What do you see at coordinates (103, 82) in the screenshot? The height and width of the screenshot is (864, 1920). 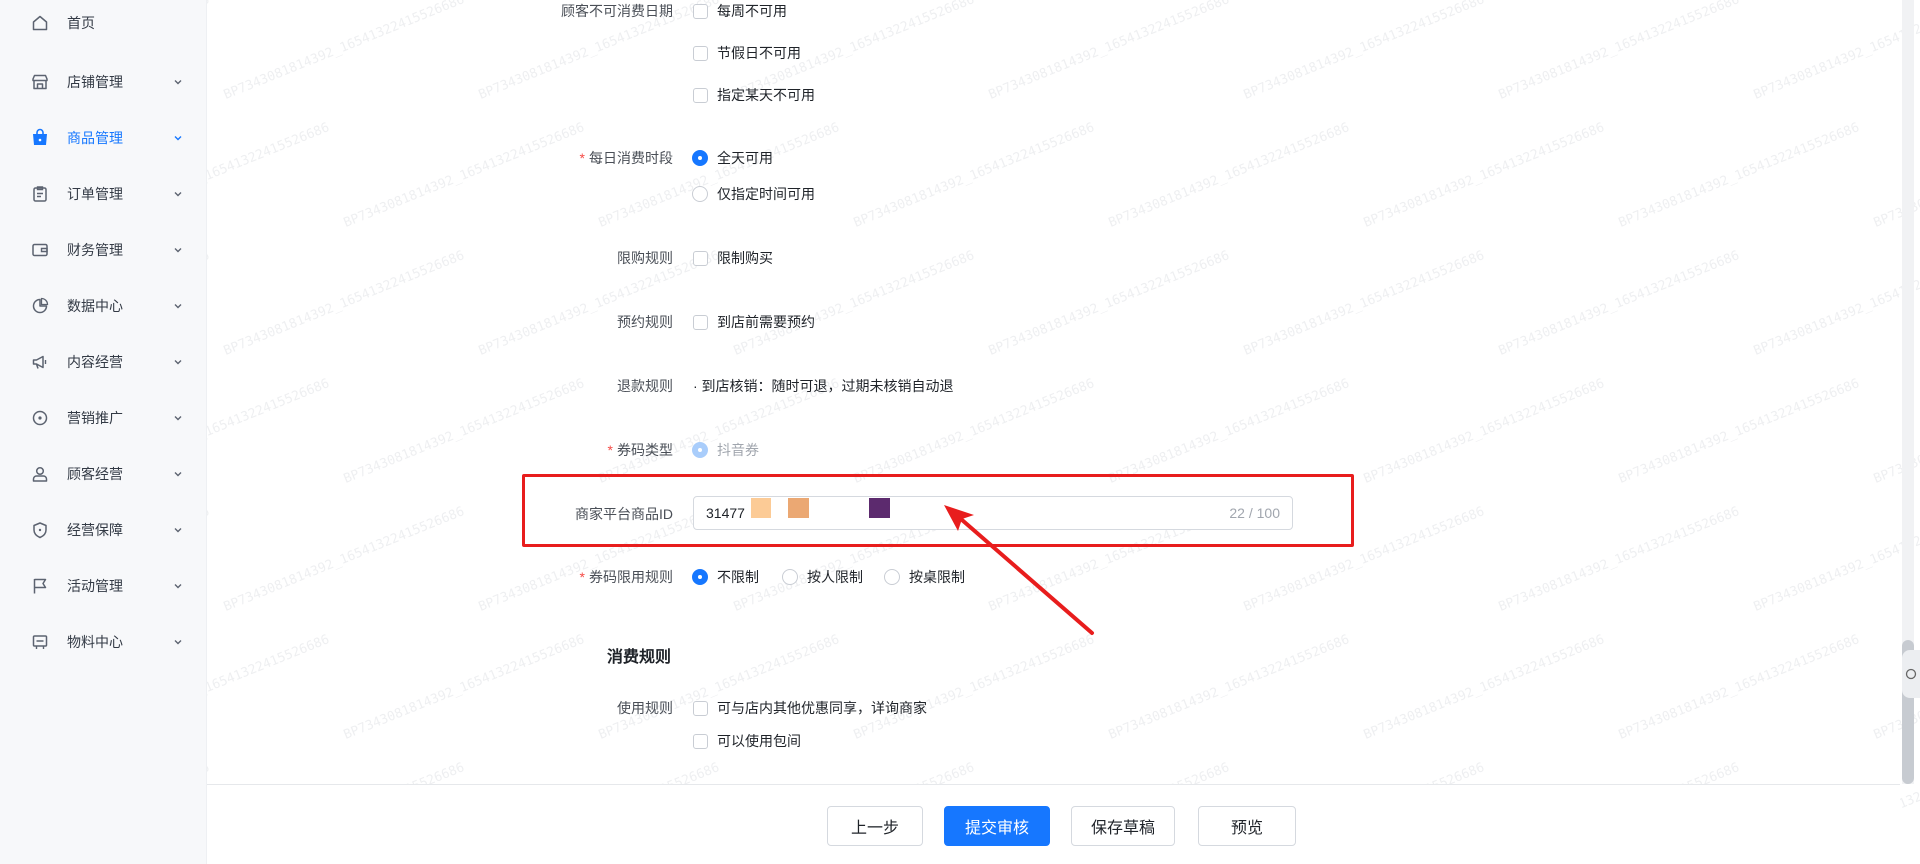 I see `sidebar-item-store: 店铺管理` at bounding box center [103, 82].